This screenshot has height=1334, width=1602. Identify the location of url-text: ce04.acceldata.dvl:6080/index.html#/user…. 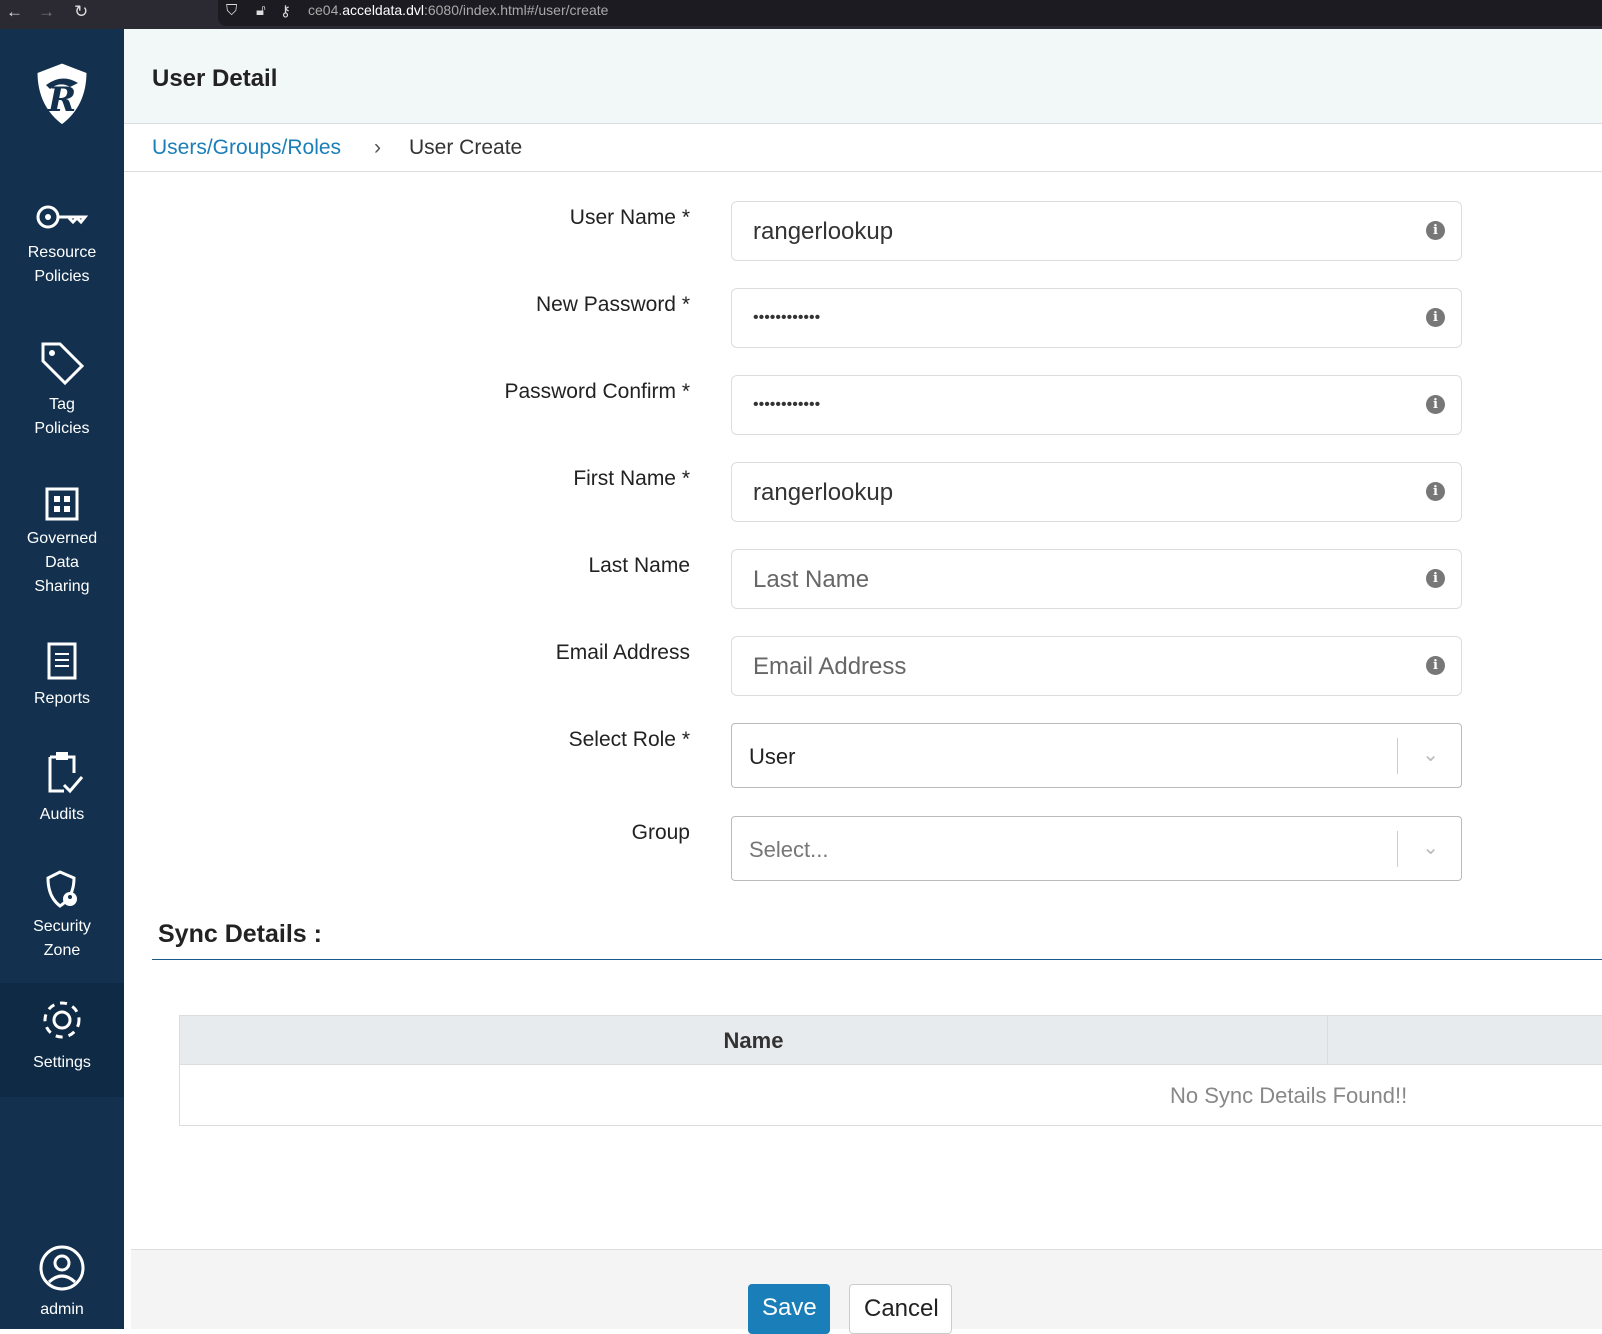
(458, 10).